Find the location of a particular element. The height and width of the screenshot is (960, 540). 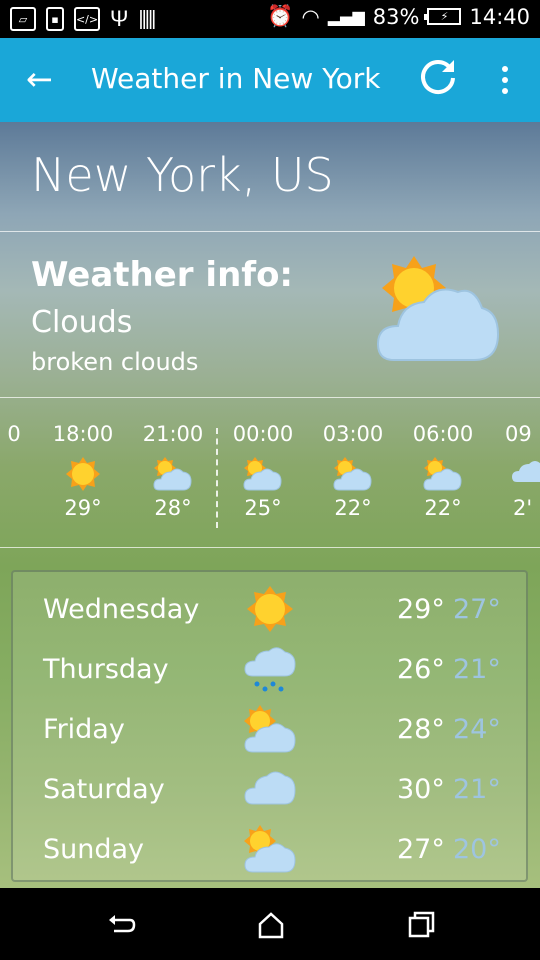

day-name: Saturday is located at coordinates (104, 789).